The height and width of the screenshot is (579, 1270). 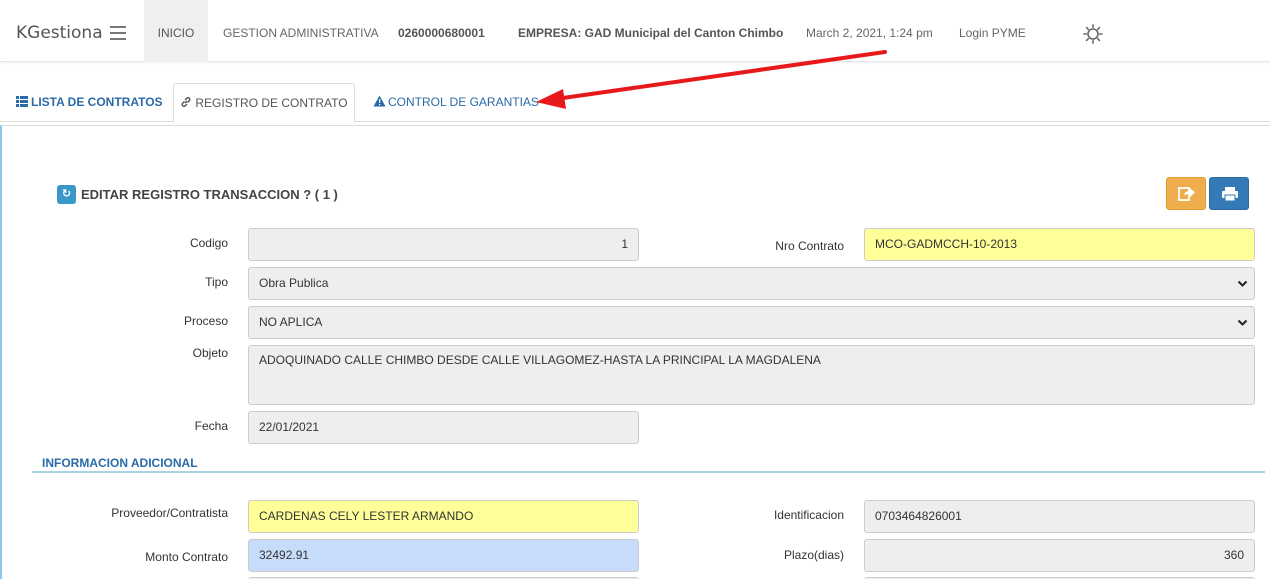 I want to click on proceso-select-value: NO APLICA, so click(x=291, y=322).